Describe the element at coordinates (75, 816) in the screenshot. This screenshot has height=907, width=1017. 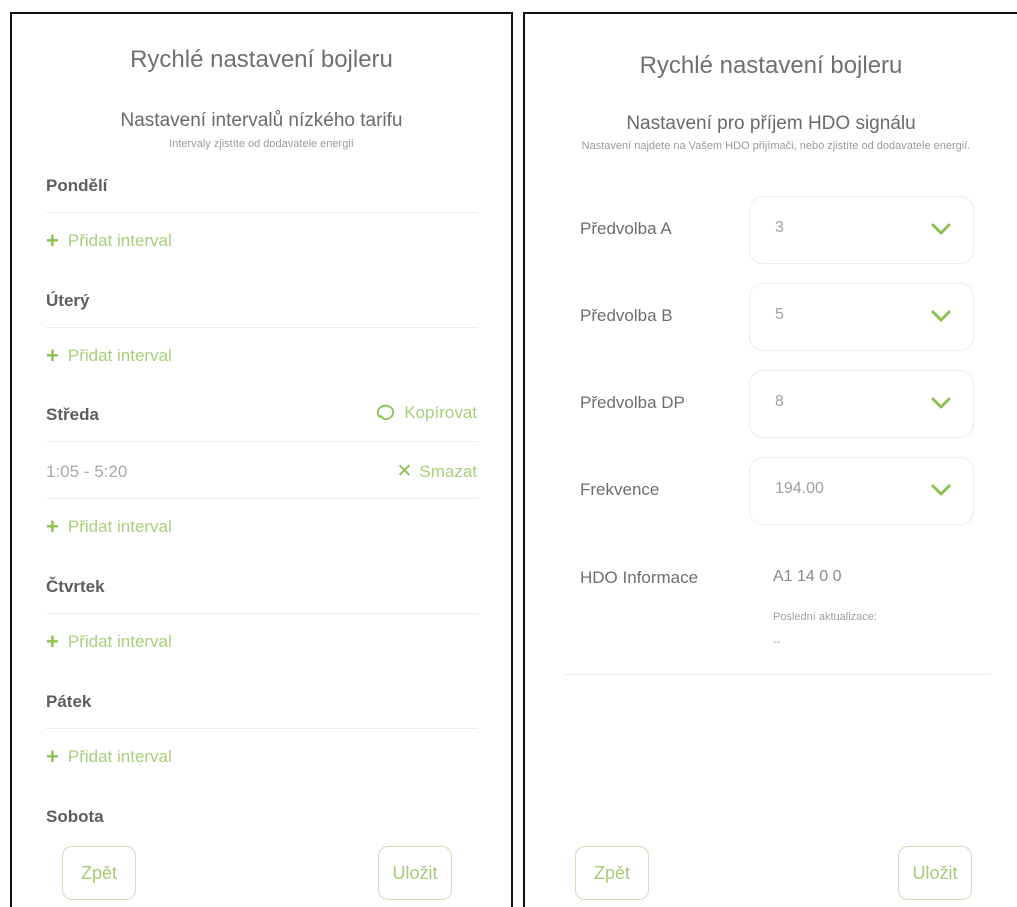
I see `day-label-saturday: Sobota` at that location.